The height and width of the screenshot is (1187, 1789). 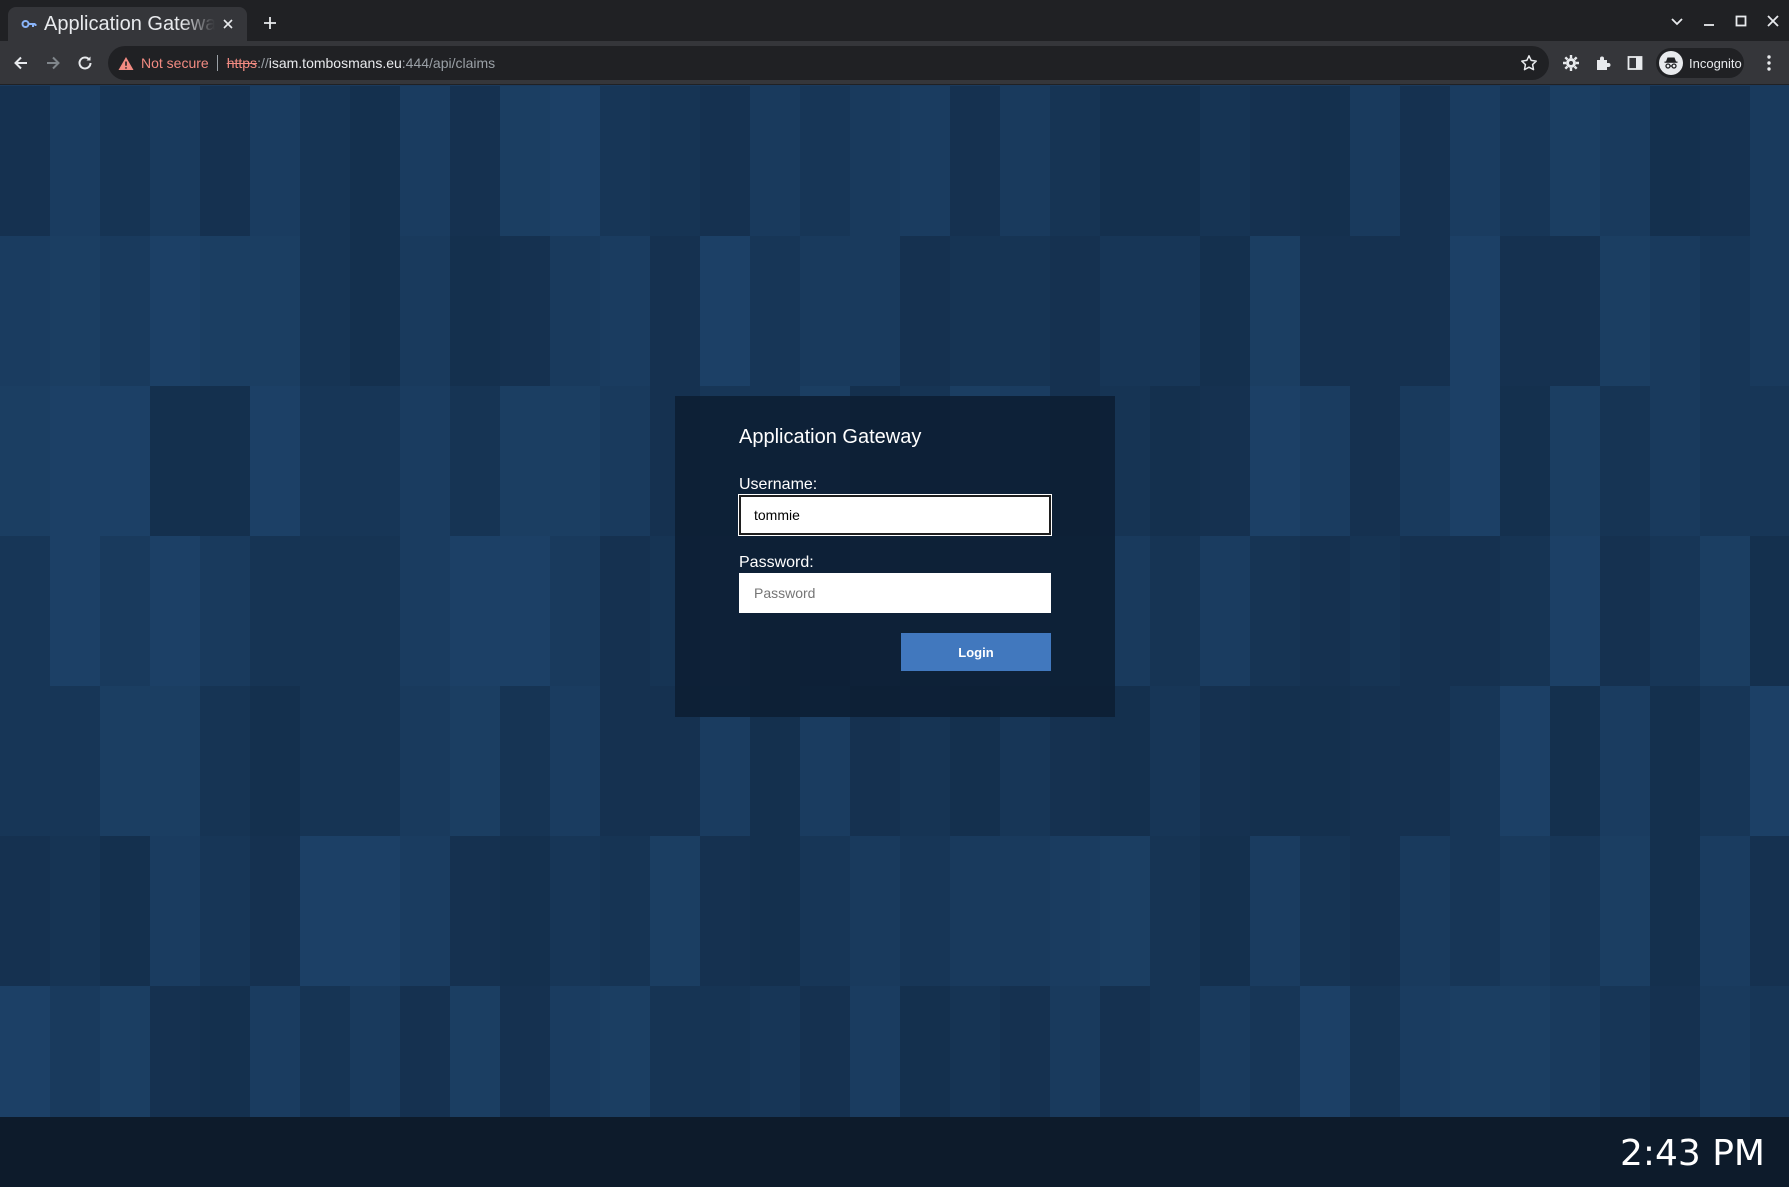 I want to click on back-icon, so click(x=21, y=63).